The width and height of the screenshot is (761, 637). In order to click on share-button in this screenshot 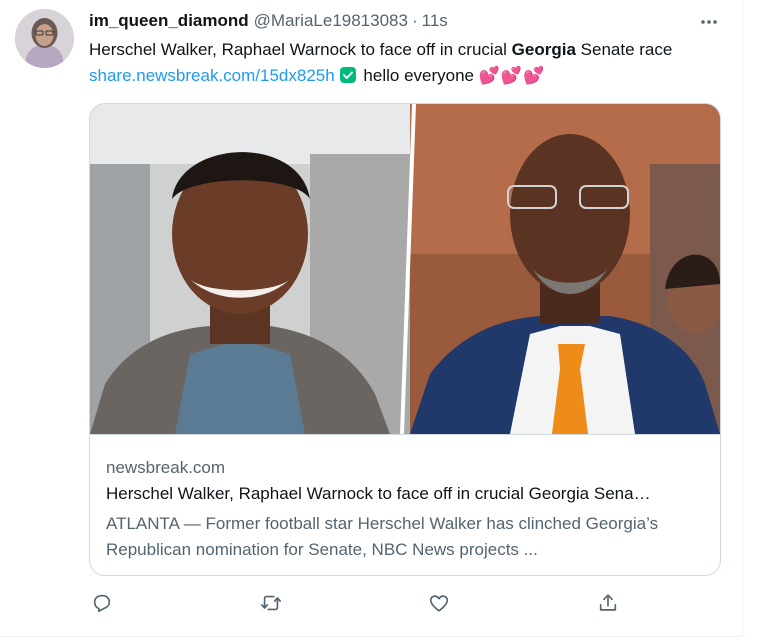, I will do `click(608, 603)`.